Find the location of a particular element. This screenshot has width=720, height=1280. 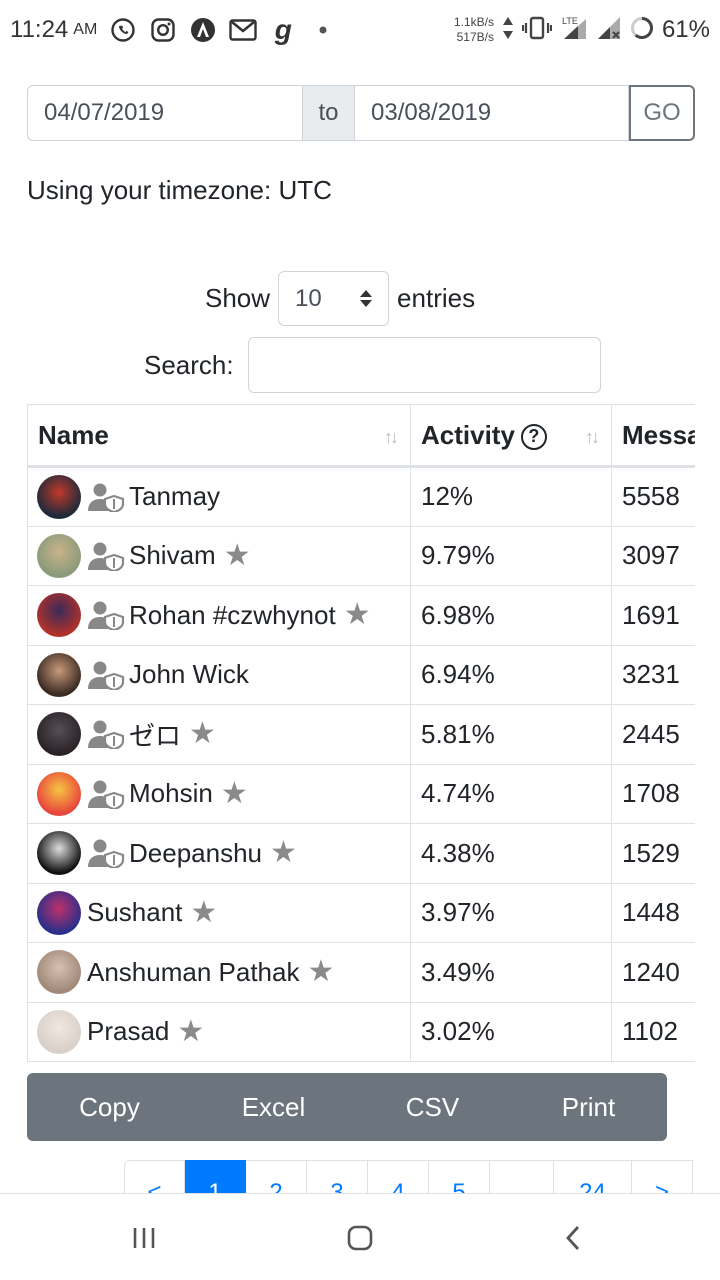

user-name: Prasad is located at coordinates (128, 1031).